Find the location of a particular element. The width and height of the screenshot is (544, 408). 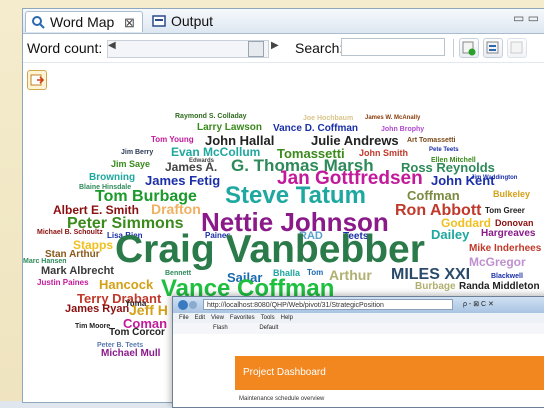

slider-right-arrow-icon: ▶ is located at coordinates (275, 45).